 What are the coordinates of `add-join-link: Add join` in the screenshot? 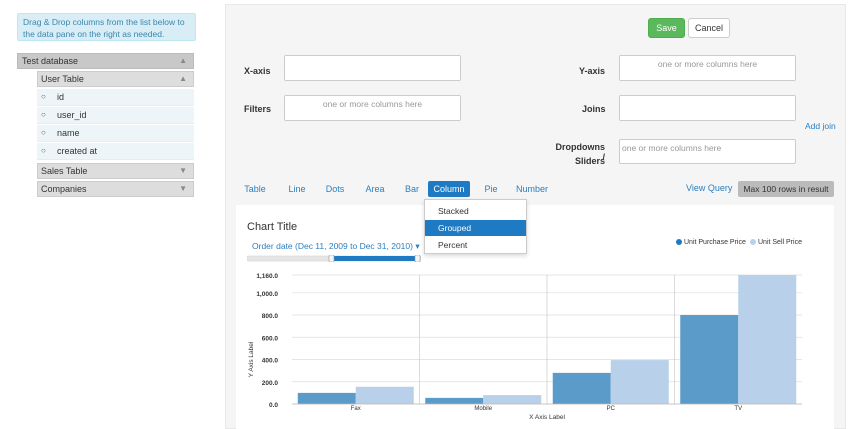 It's located at (820, 126).